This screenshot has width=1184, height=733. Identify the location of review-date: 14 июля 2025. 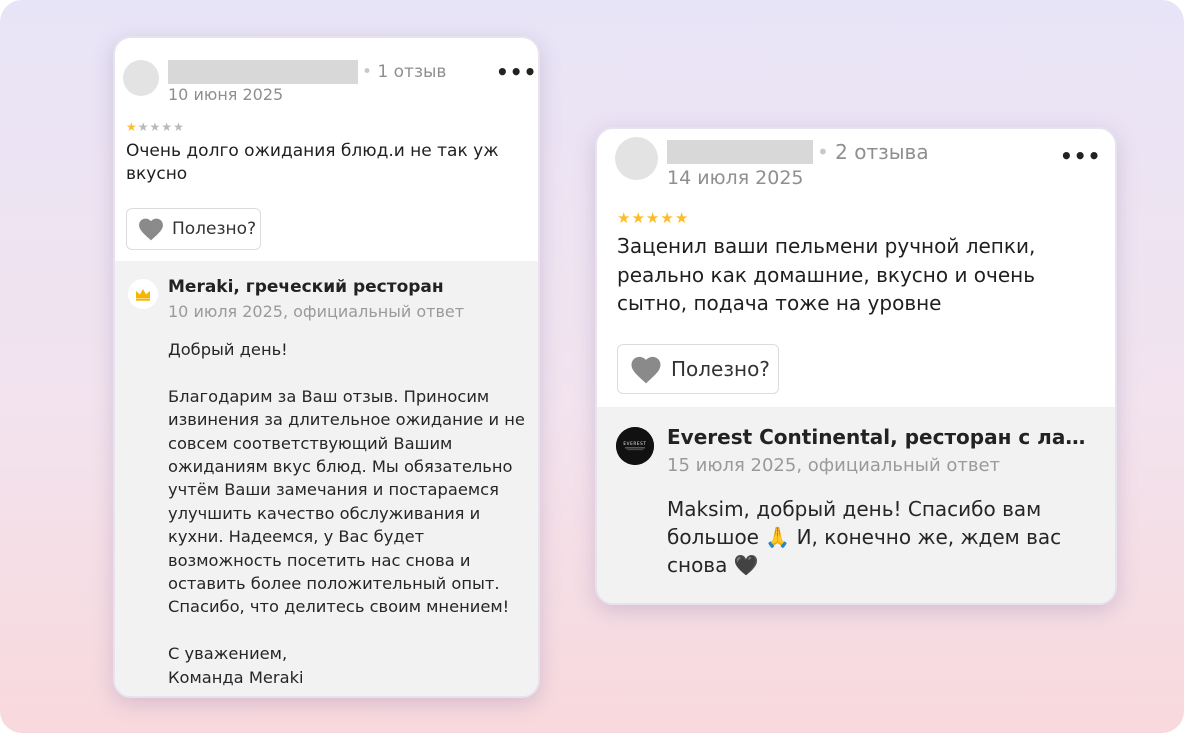
(735, 178).